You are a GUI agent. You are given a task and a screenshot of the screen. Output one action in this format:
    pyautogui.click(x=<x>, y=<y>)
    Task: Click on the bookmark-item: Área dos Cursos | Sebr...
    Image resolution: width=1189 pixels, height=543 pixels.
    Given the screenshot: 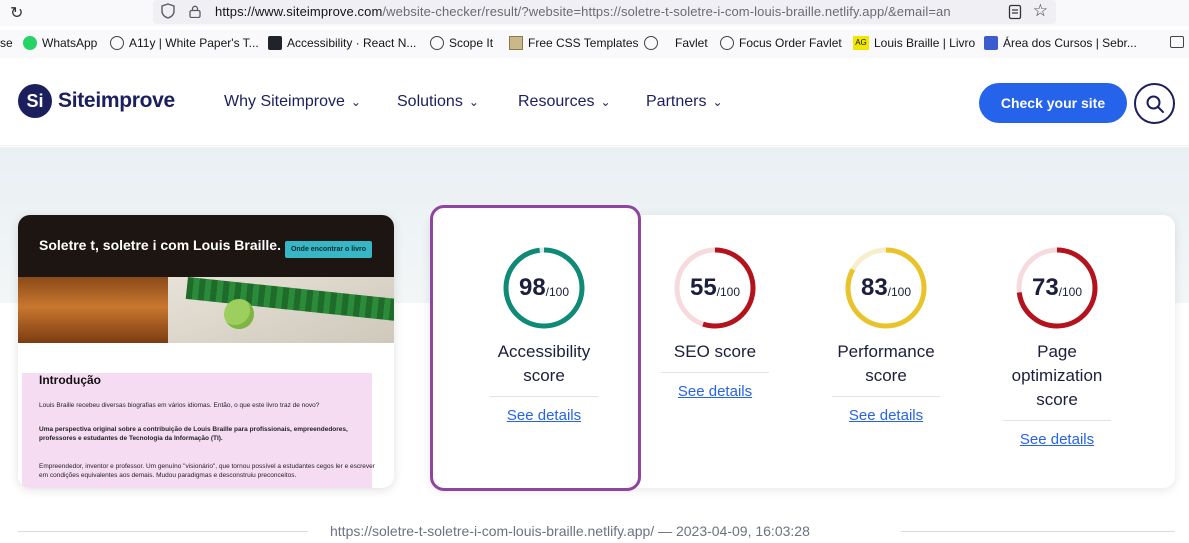 What is the action you would take?
    pyautogui.click(x=1060, y=43)
    